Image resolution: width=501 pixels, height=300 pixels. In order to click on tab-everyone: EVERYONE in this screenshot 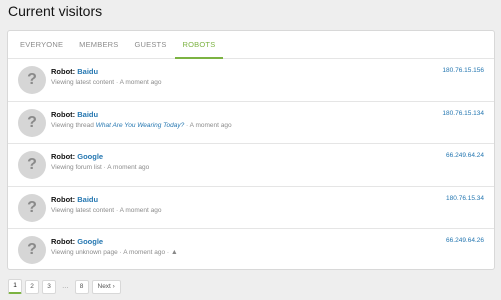, I will do `click(41, 44)`.